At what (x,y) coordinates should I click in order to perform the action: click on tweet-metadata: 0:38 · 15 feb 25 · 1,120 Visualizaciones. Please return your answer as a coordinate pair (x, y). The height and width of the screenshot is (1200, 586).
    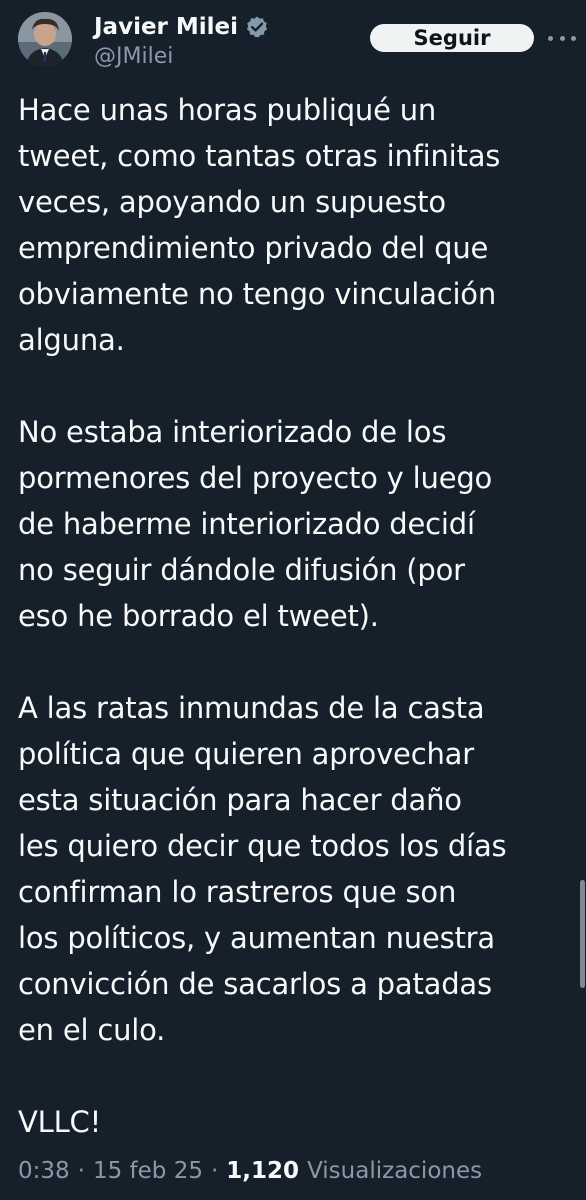
    Looking at the image, I should click on (250, 1171).